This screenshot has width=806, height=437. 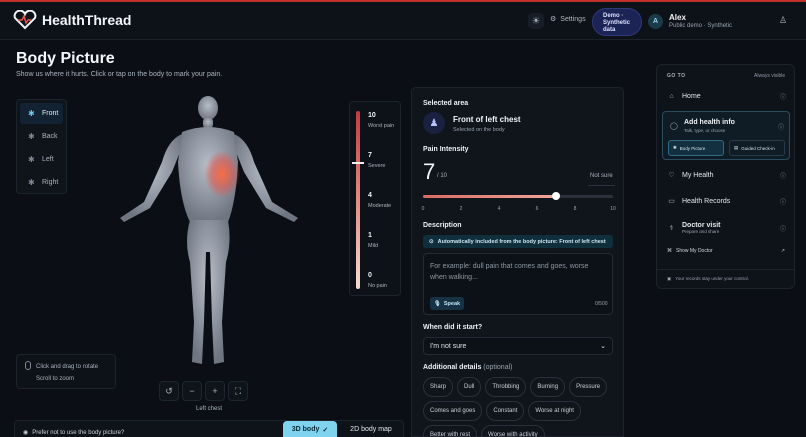 I want to click on nav-label: Doctor visit, so click(x=701, y=225).